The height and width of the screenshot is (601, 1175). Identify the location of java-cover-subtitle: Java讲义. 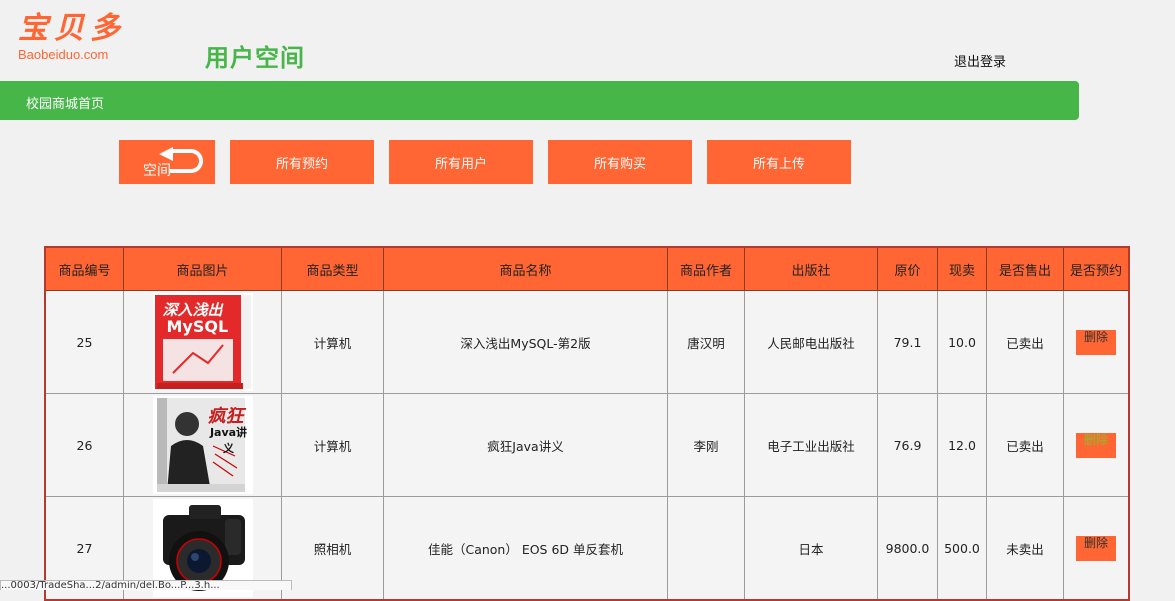
(228, 440).